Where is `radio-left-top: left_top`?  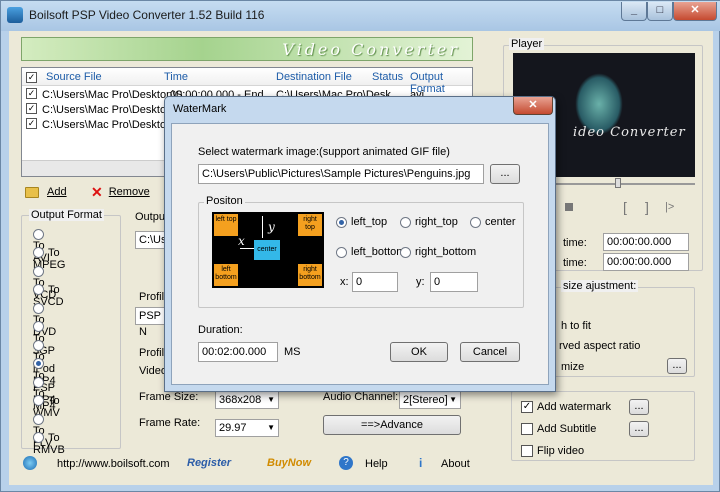 radio-left-top: left_top is located at coordinates (361, 222).